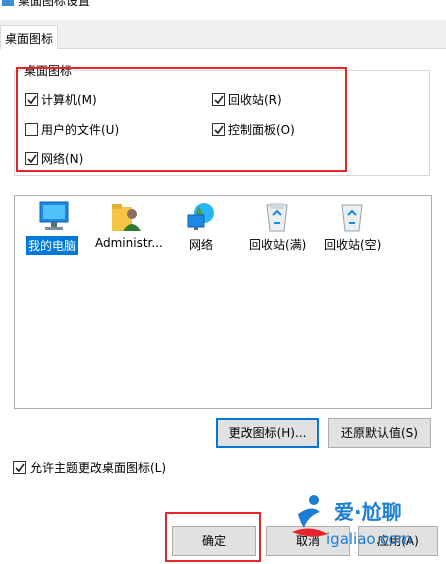 This screenshot has width=446, height=564. I want to click on watermark-logo, so click(310, 517).